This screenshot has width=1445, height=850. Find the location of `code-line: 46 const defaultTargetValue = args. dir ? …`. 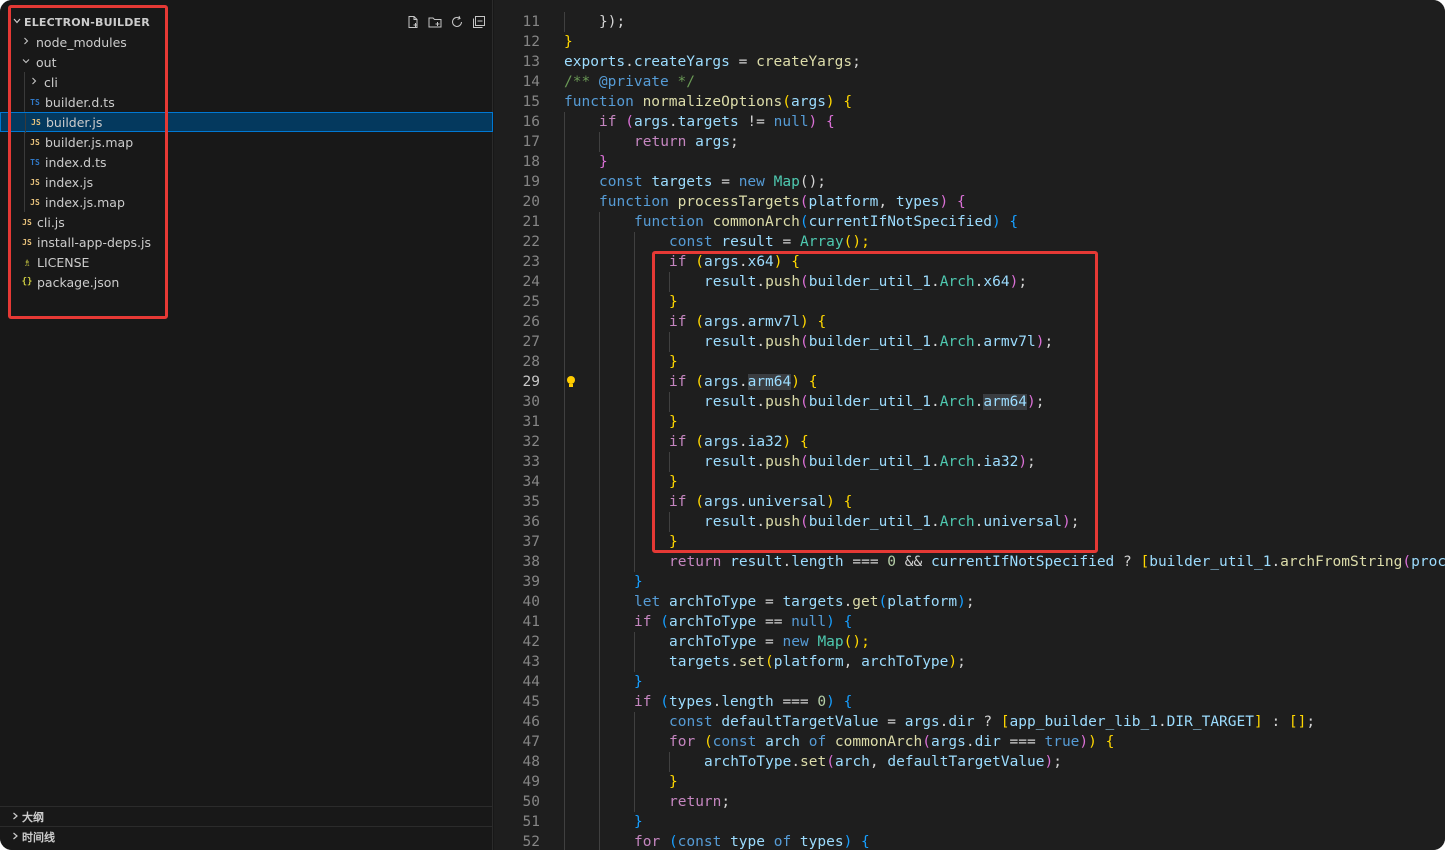

code-line: 46 const defaultTargetValue = args. dir ? … is located at coordinates (969, 722).